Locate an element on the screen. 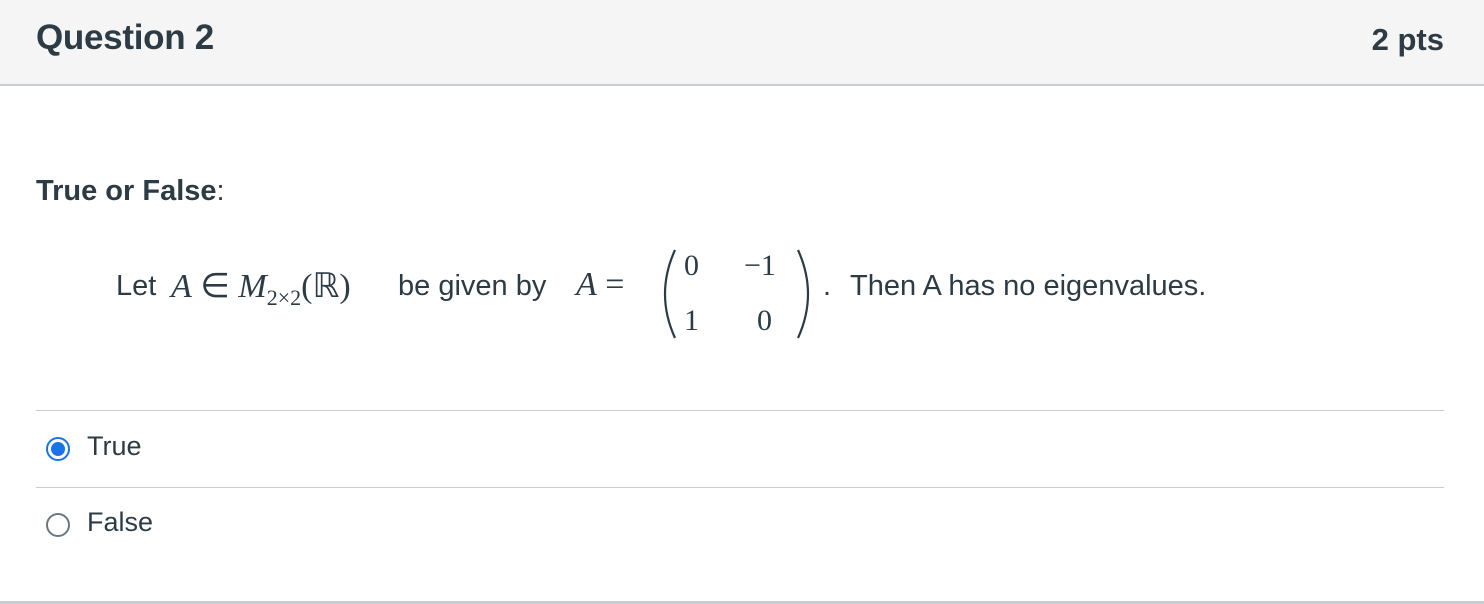 The image size is (1484, 604). question-heading: True or False: is located at coordinates (130, 191).